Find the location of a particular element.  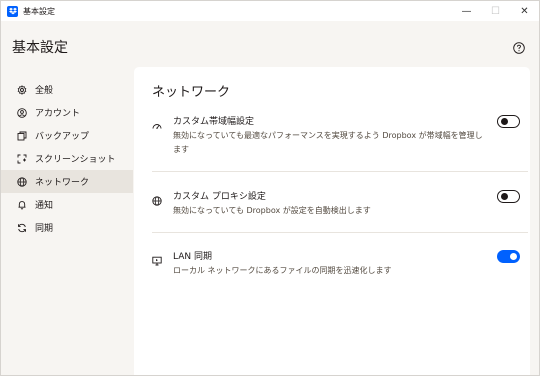

close-button: ✕ is located at coordinates (524, 11).